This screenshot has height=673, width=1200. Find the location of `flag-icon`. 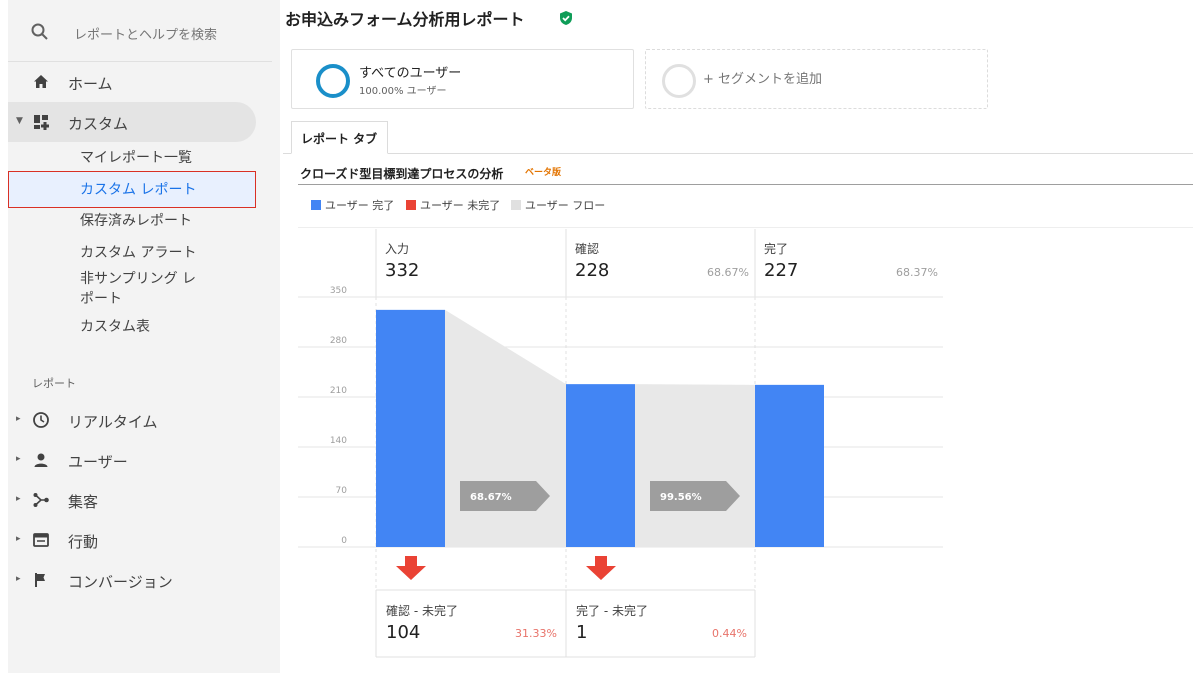

flag-icon is located at coordinates (40, 580).